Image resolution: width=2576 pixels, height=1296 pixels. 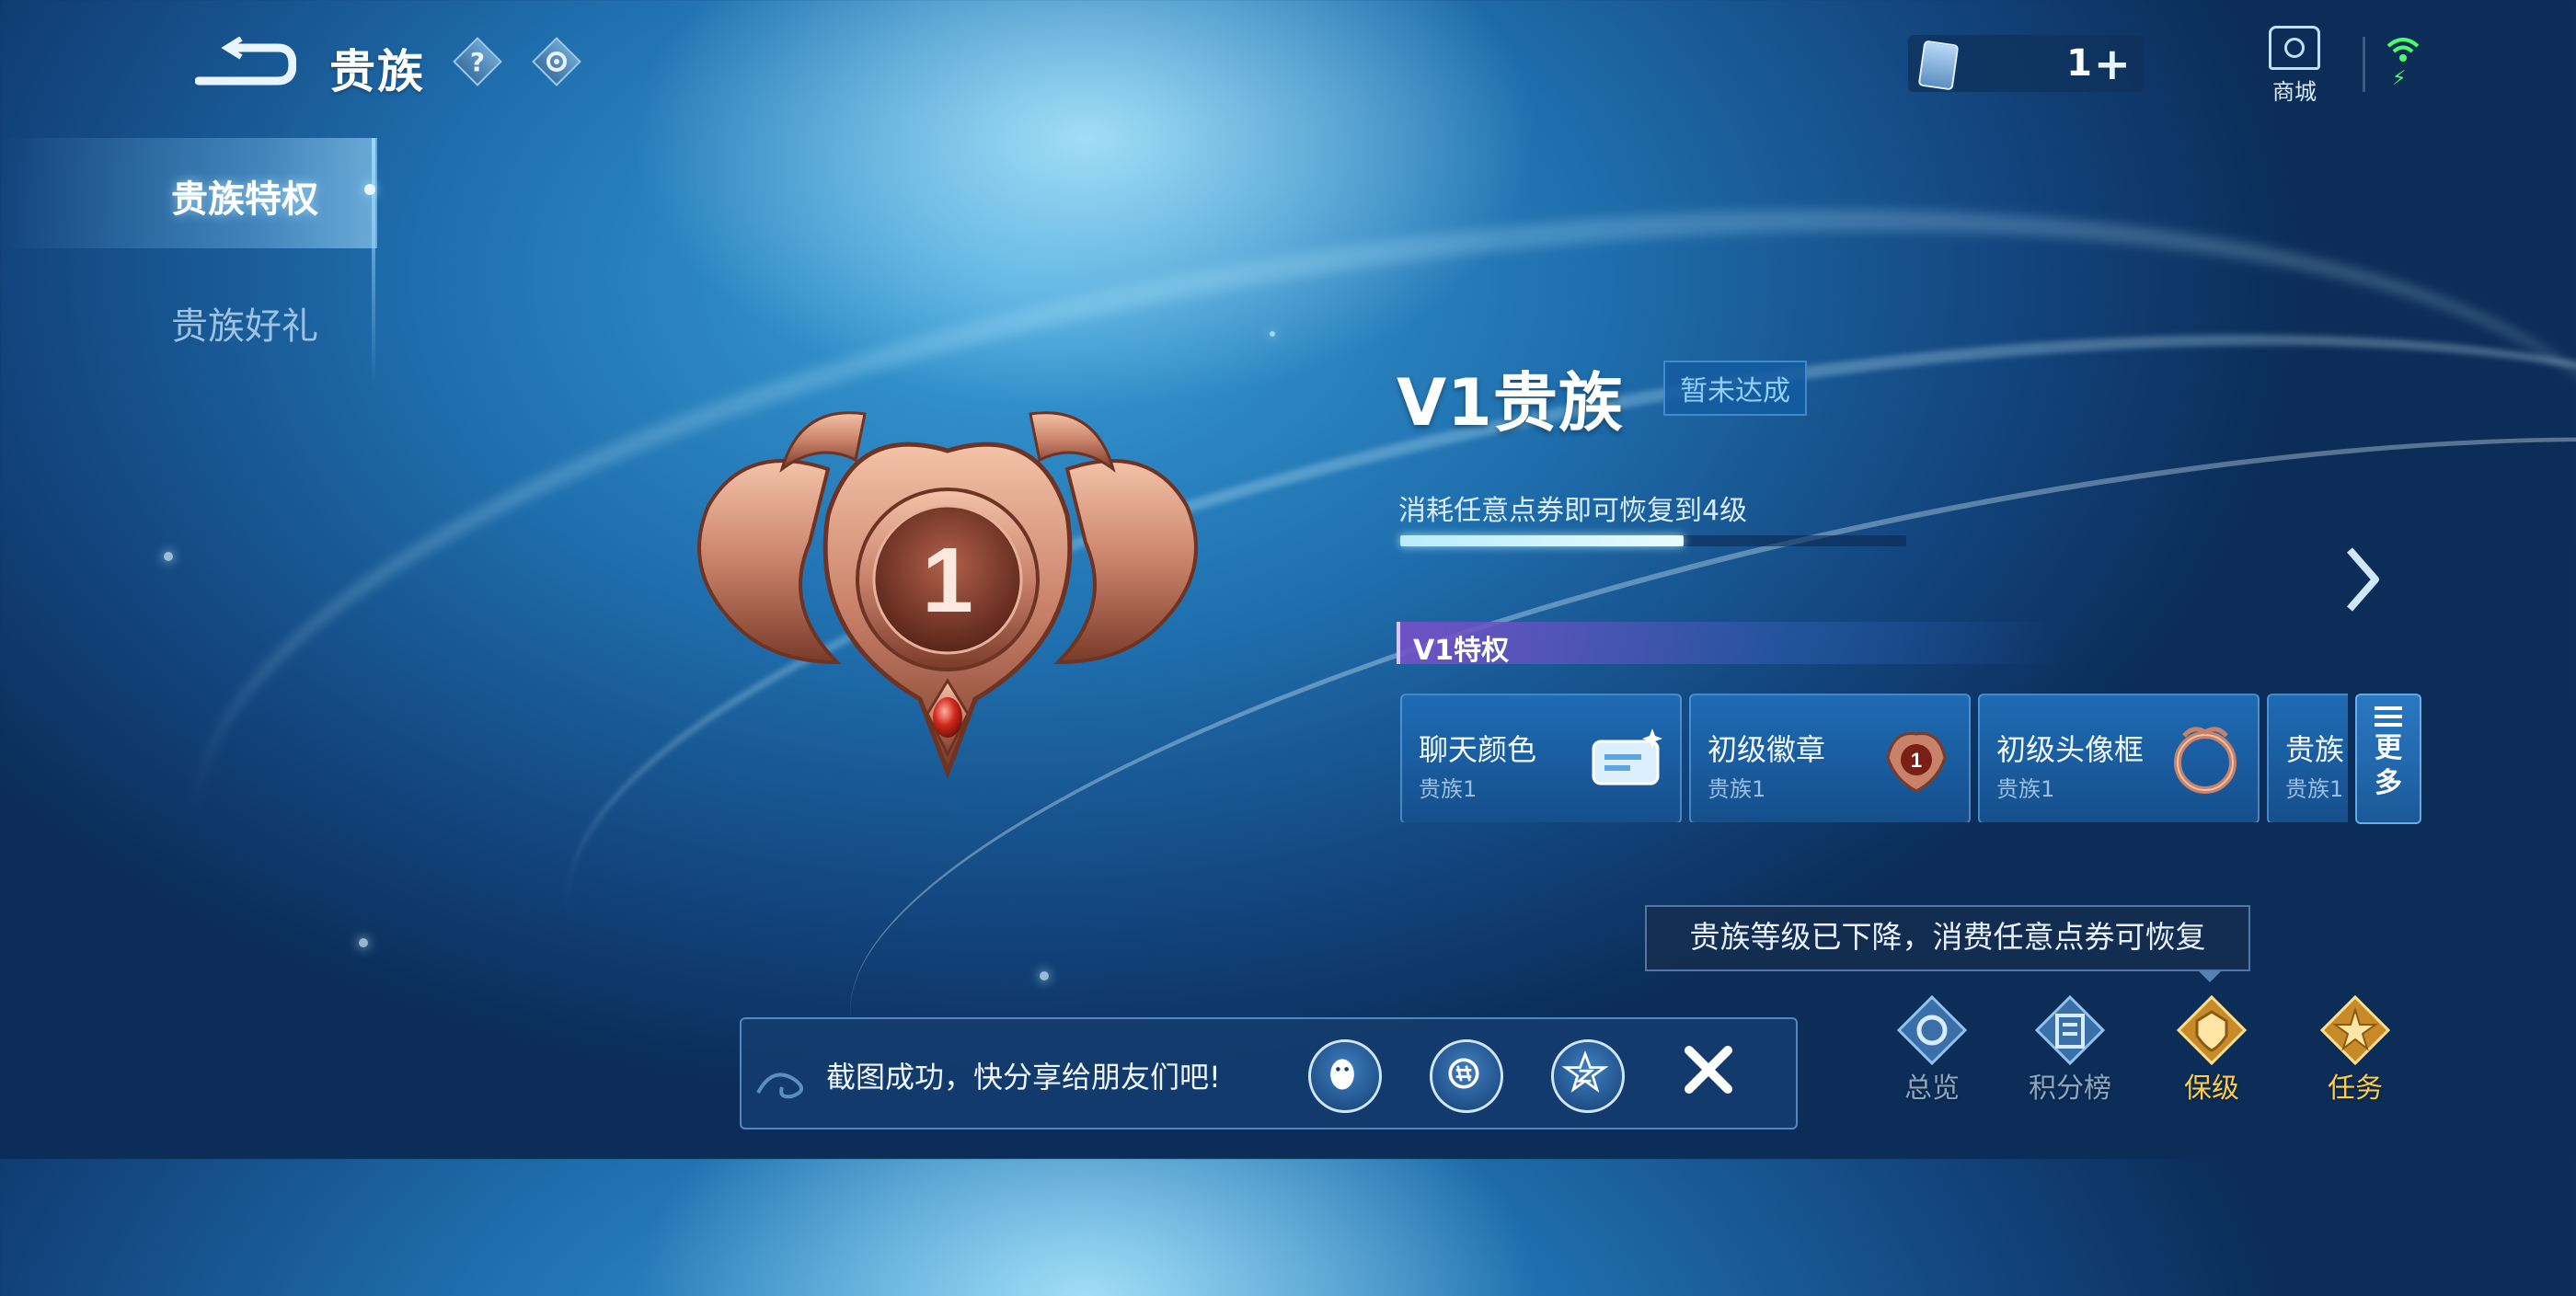 What do you see at coordinates (2403, 50) in the screenshot?
I see `wifi-icon` at bounding box center [2403, 50].